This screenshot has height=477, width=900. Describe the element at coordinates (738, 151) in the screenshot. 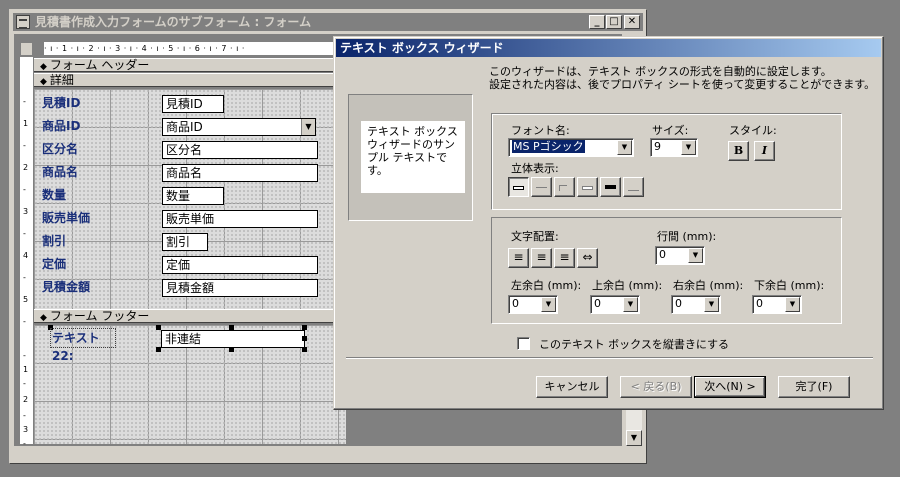

I see `bold-button: B` at that location.